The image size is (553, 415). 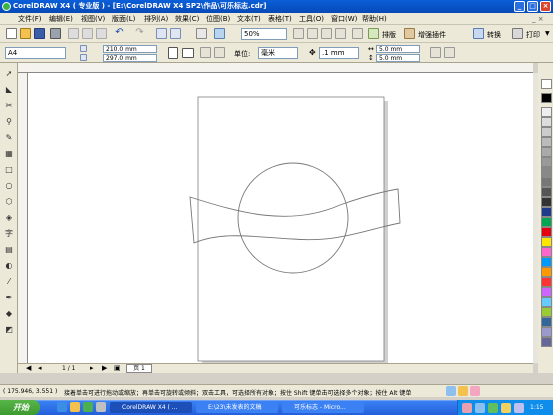 What do you see at coordinates (339, 53) in the screenshot?
I see `nudge-distance-field: .1 mm` at bounding box center [339, 53].